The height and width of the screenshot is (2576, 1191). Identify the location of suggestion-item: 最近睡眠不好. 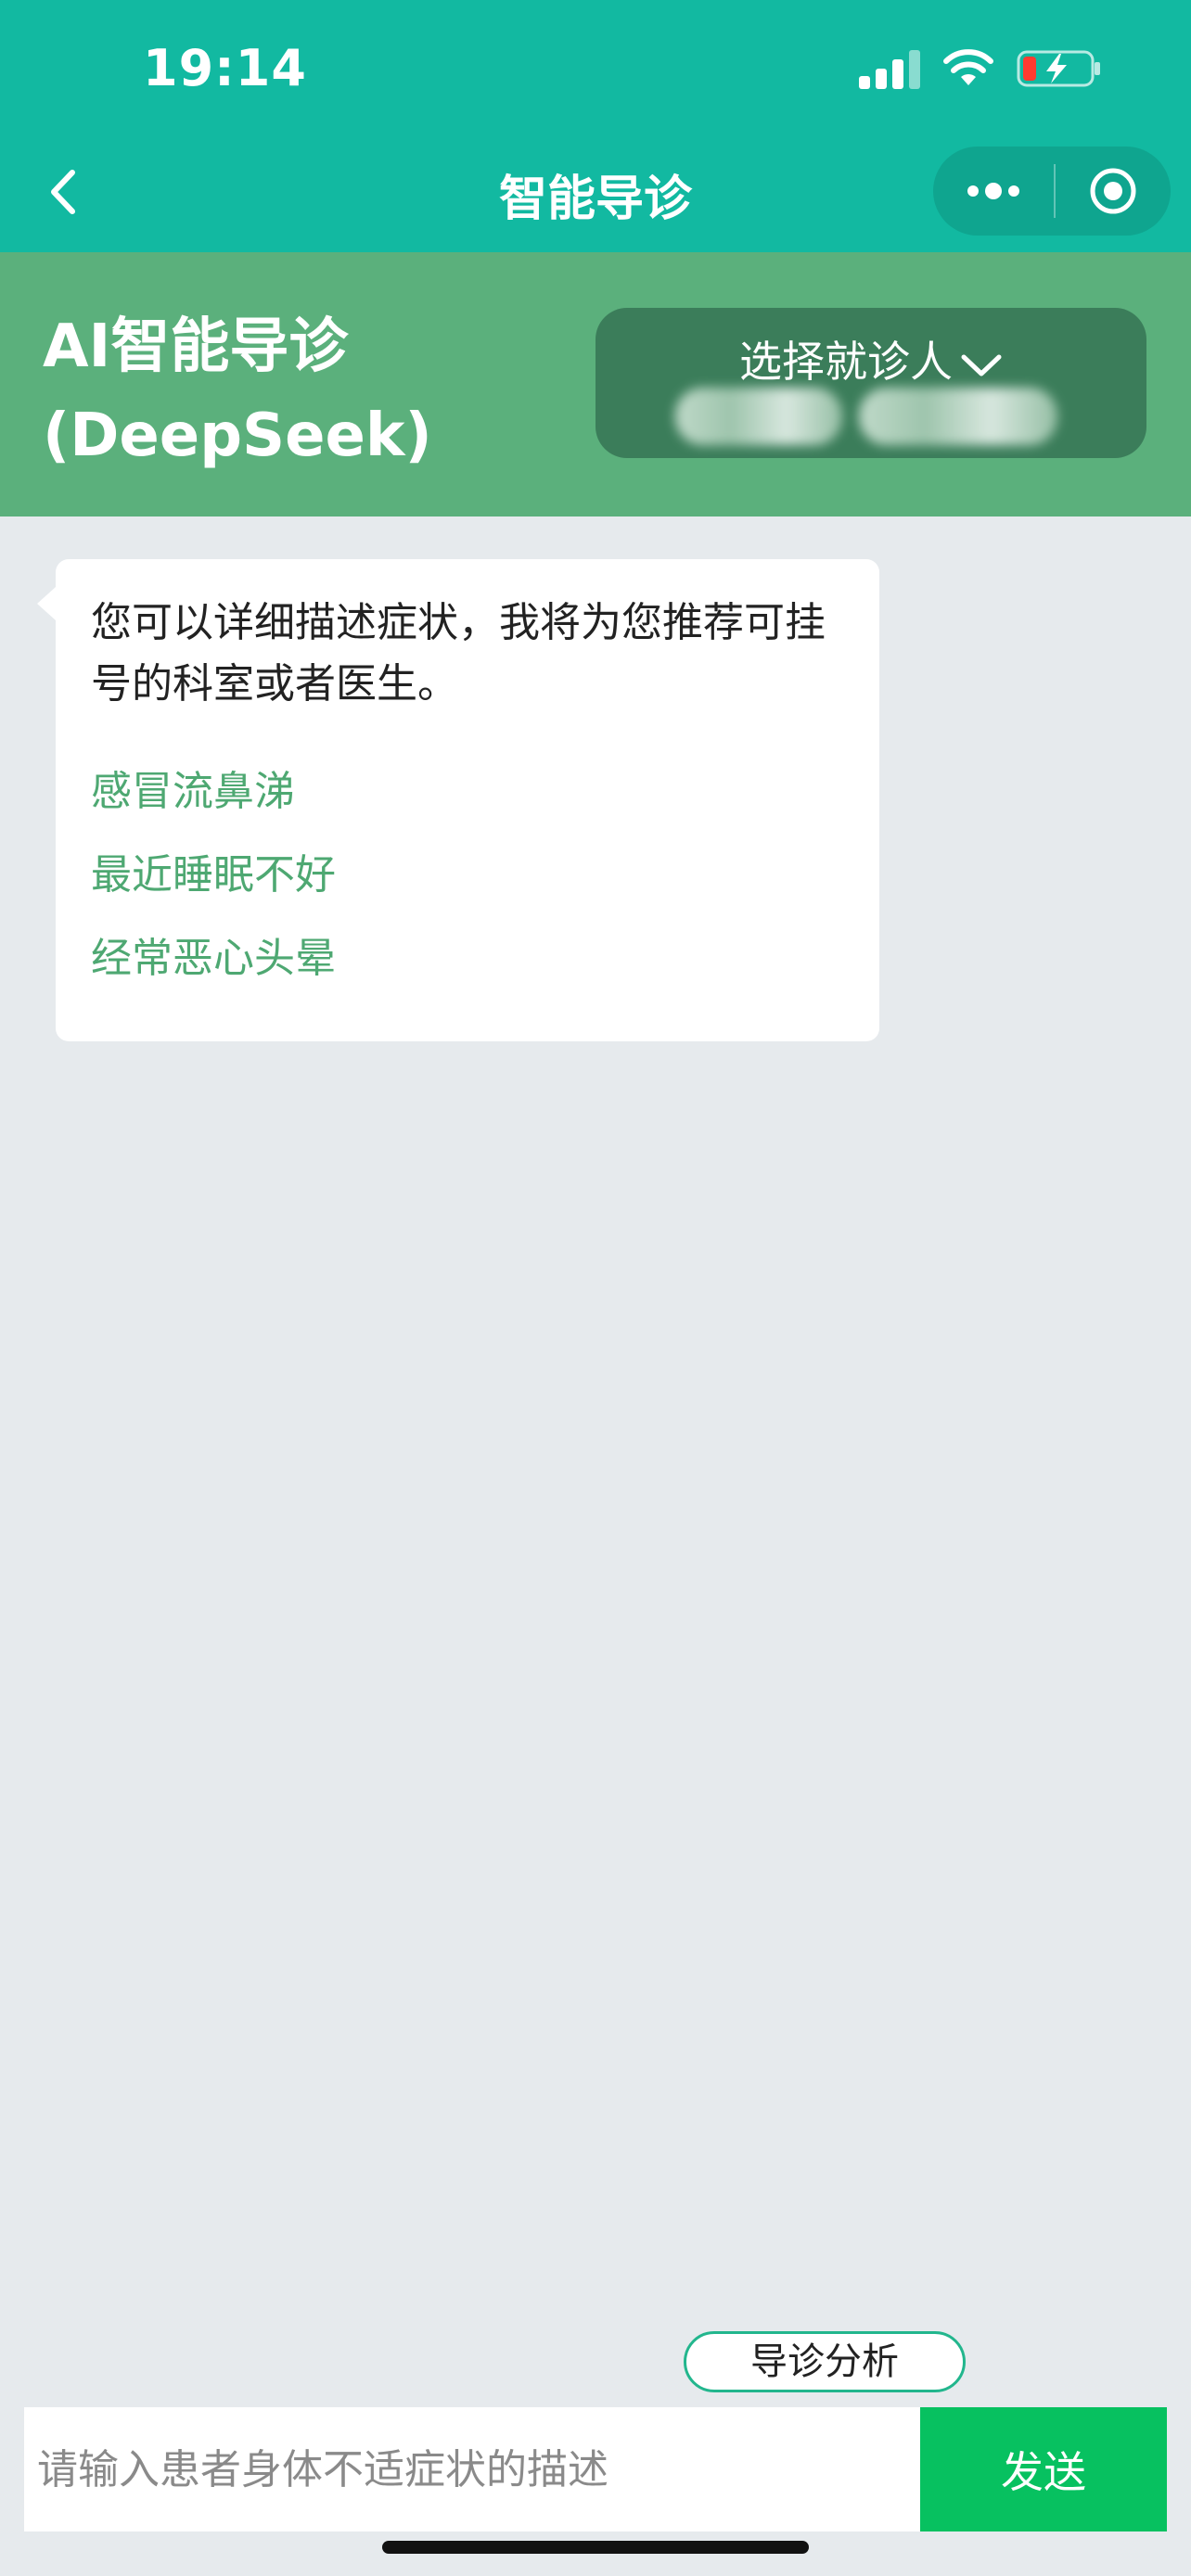
(213, 870).